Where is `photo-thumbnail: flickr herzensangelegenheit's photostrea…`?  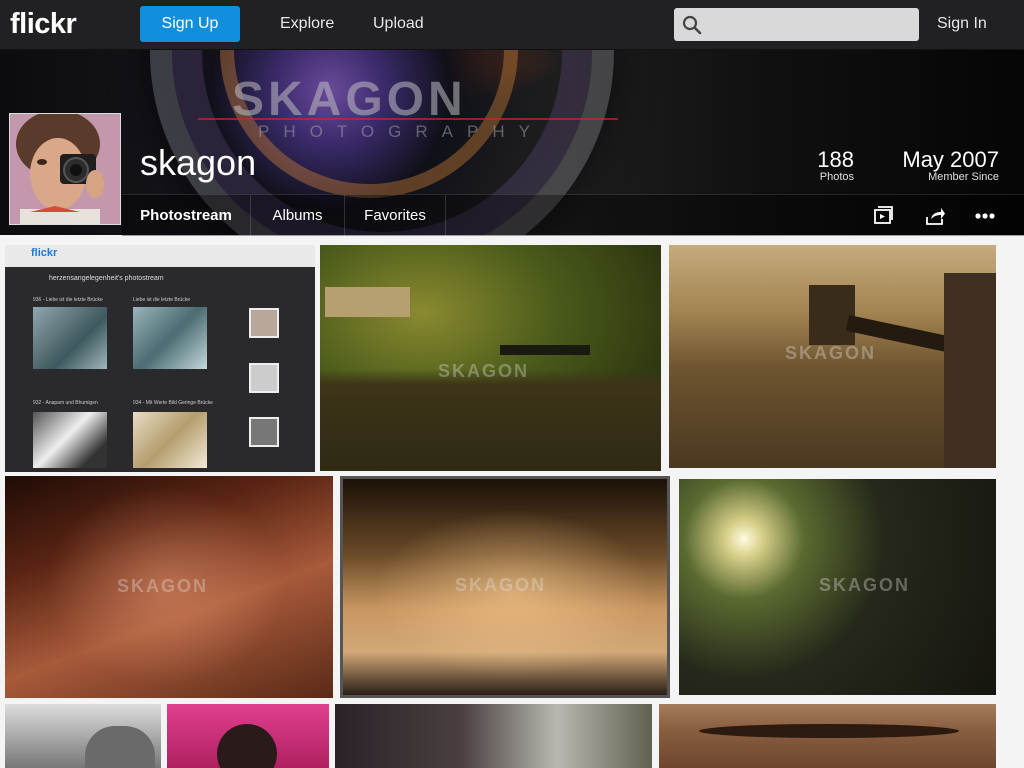
photo-thumbnail: flickr herzensangelegenheit's photostrea… is located at coordinates (160, 358).